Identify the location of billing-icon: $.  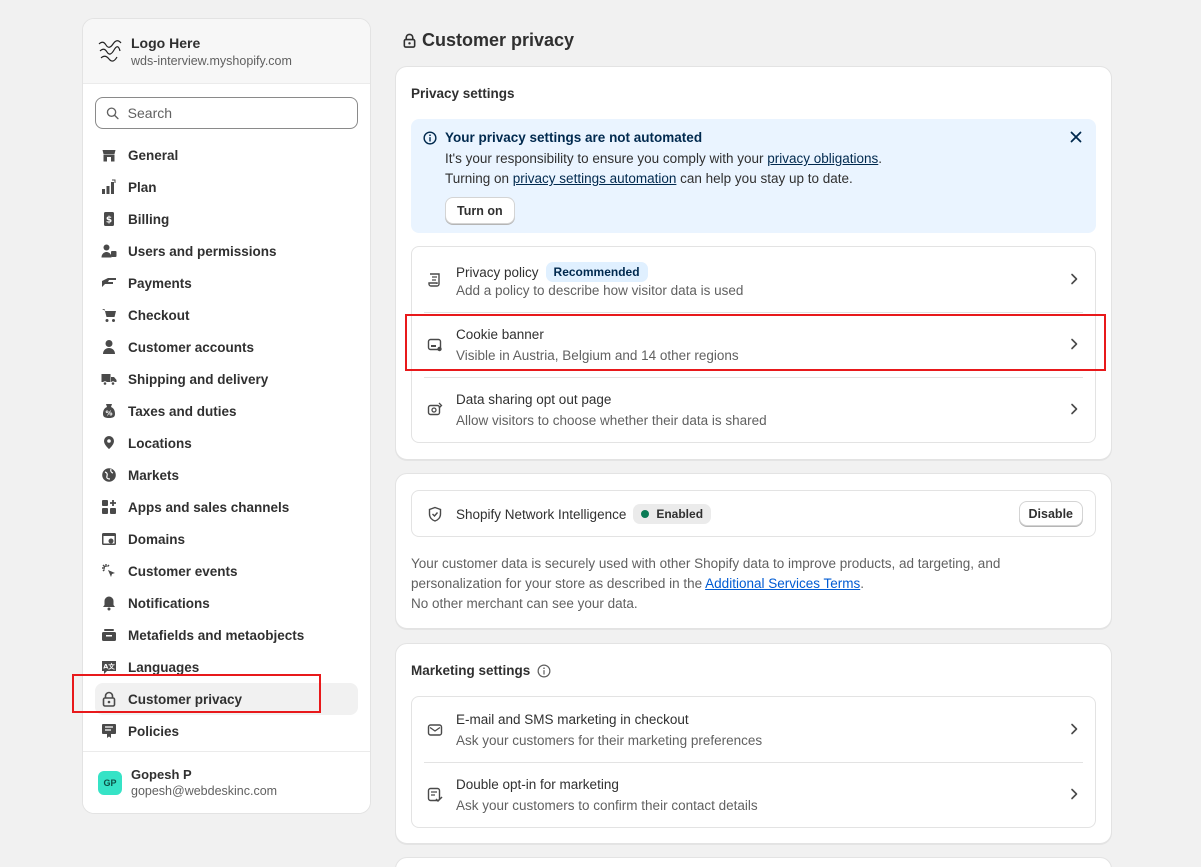
(109, 219).